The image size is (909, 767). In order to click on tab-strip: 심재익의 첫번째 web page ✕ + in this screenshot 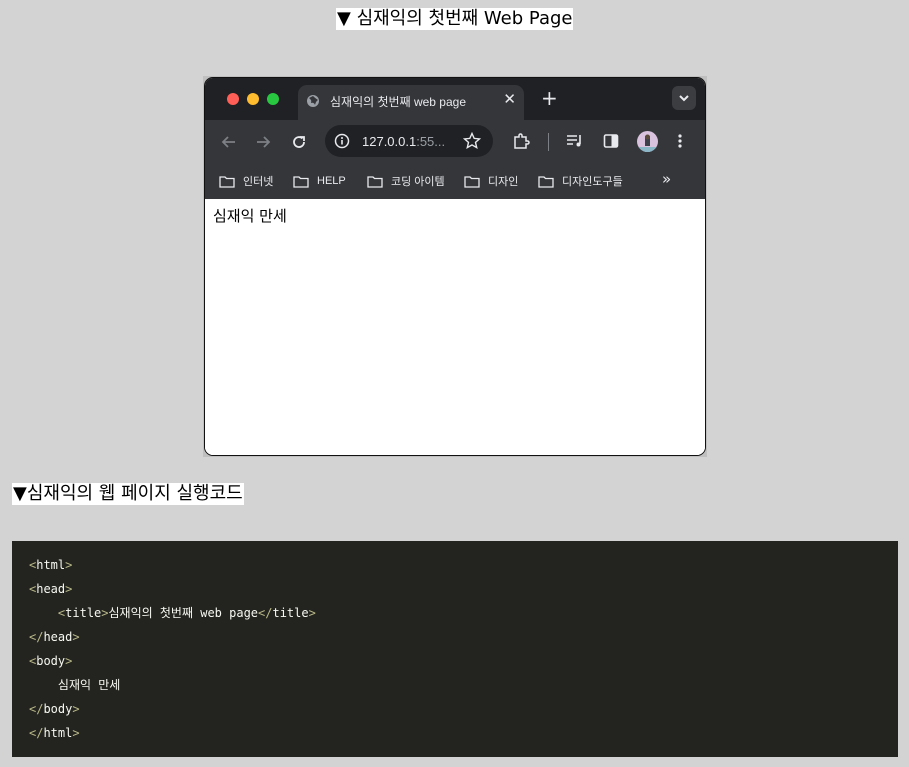, I will do `click(455, 99)`.